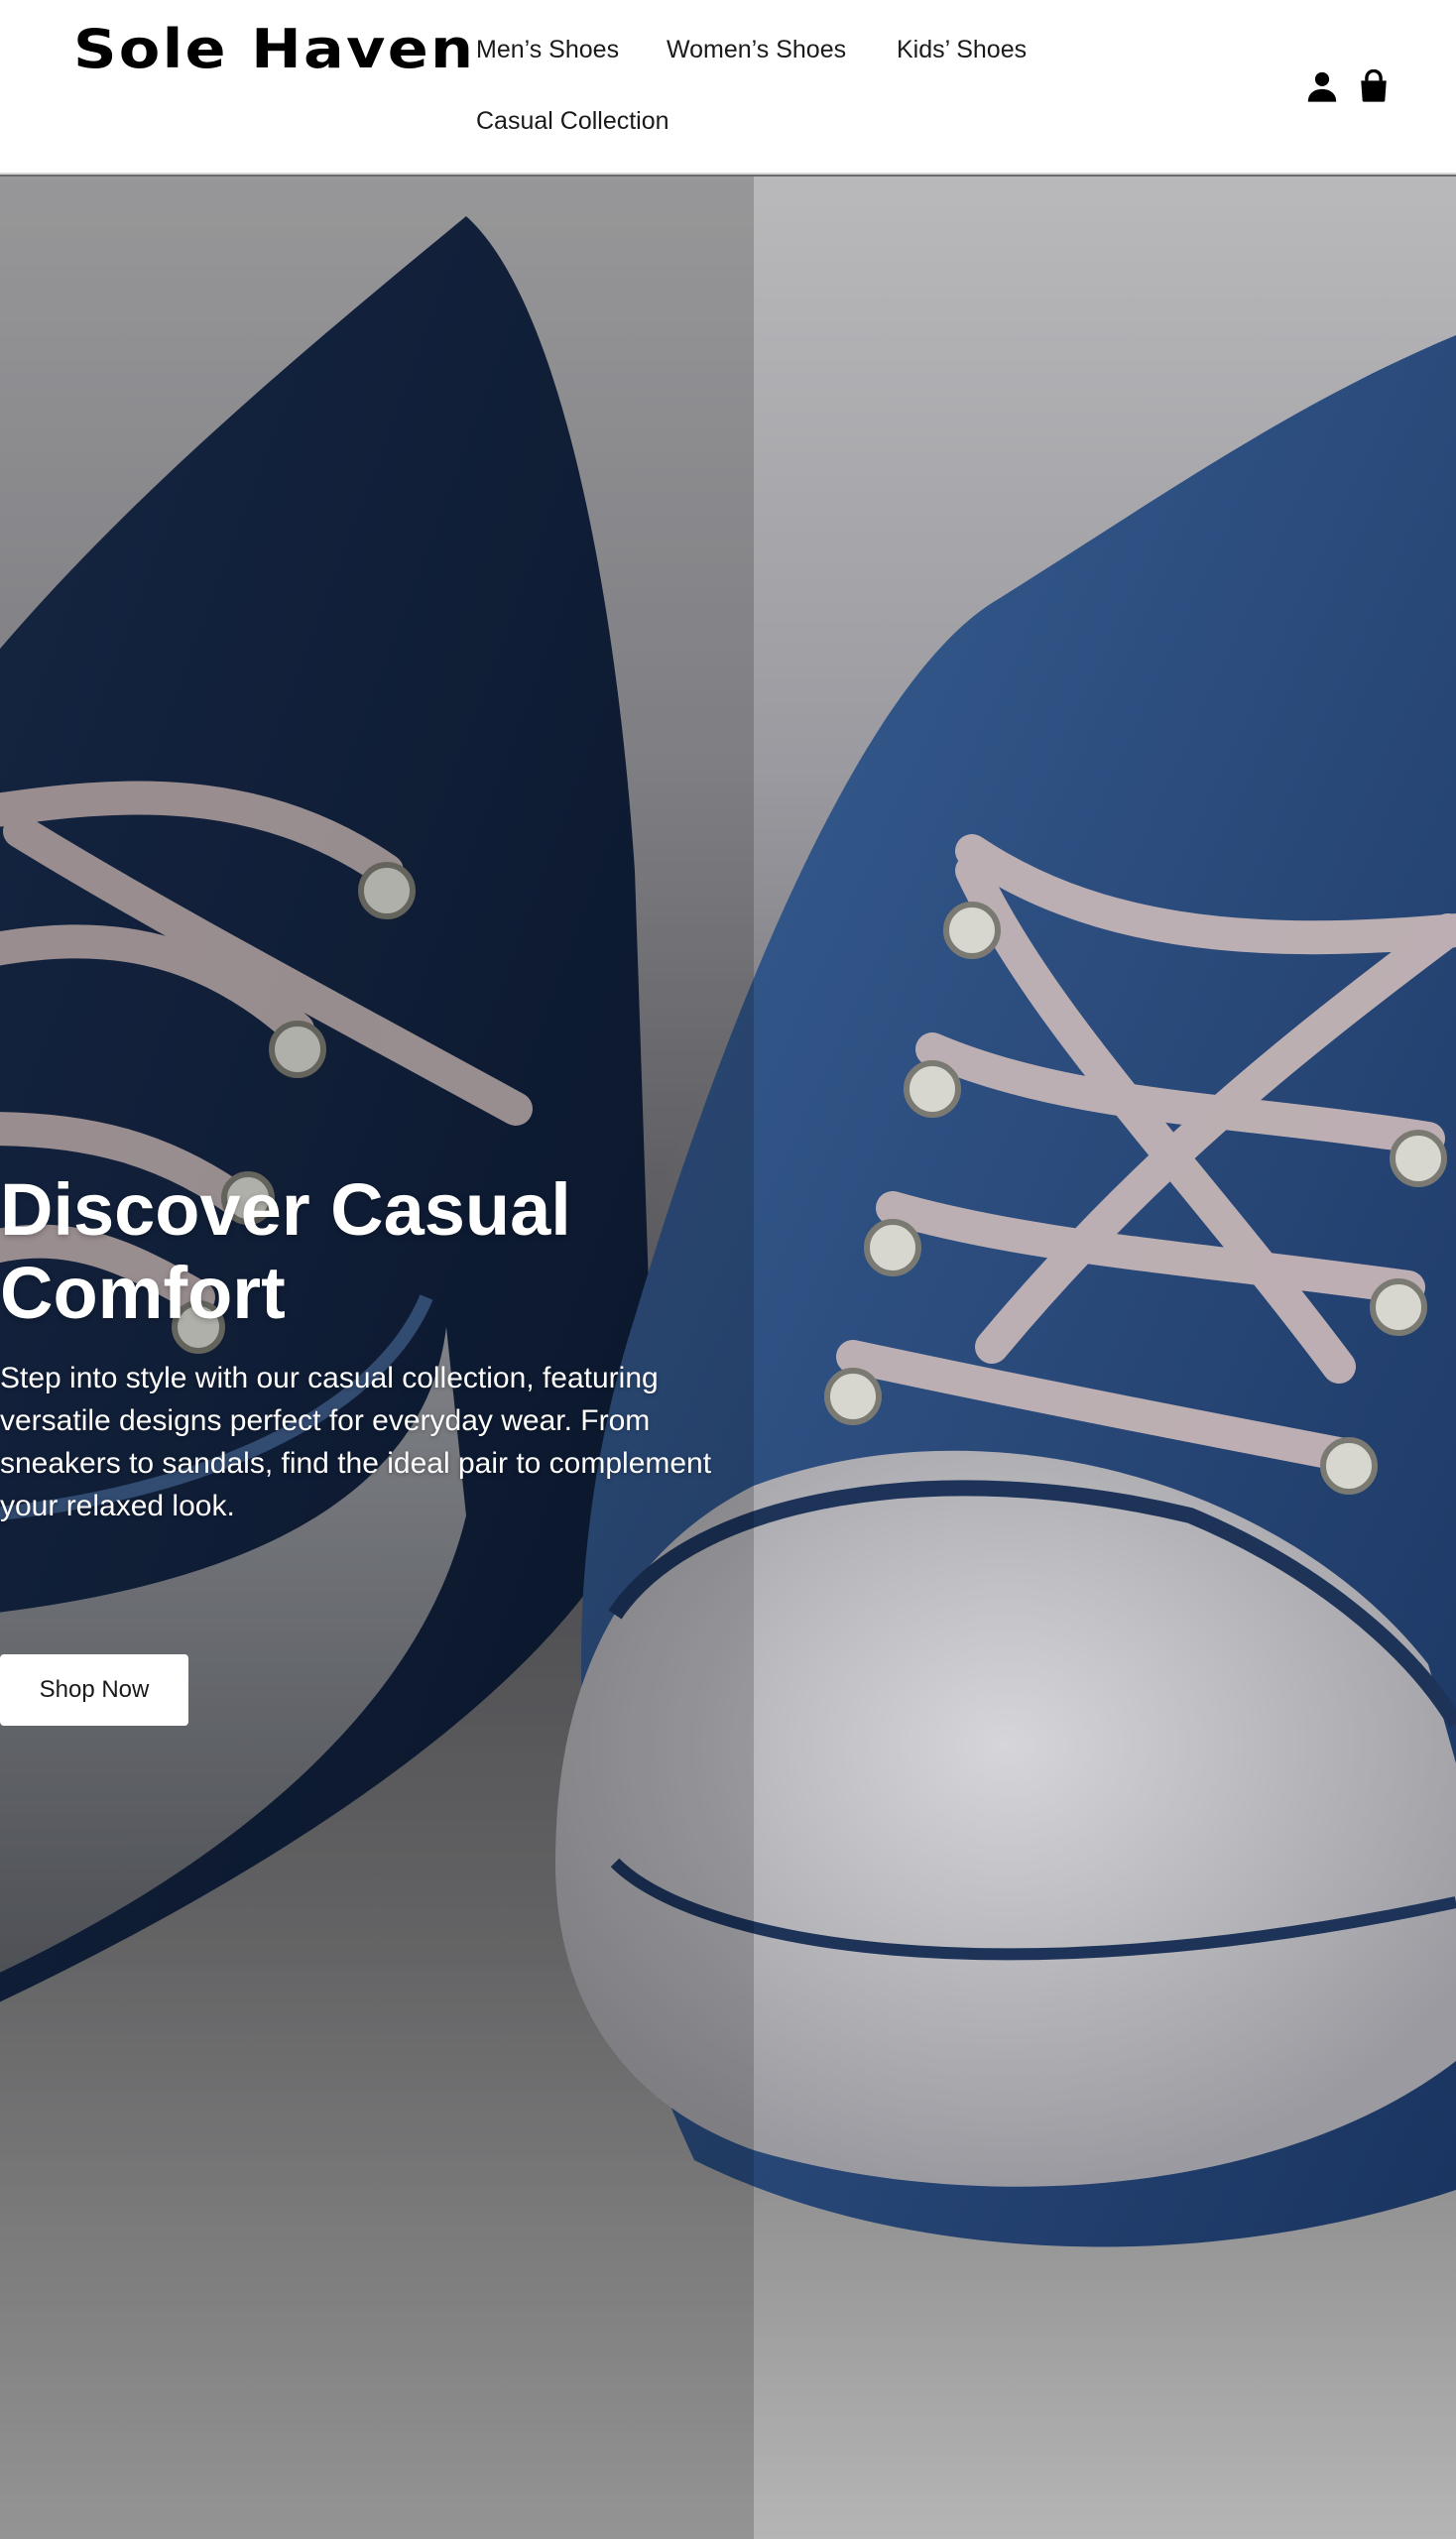  I want to click on nav-item-casual-collection: Casual Collection, so click(572, 121).